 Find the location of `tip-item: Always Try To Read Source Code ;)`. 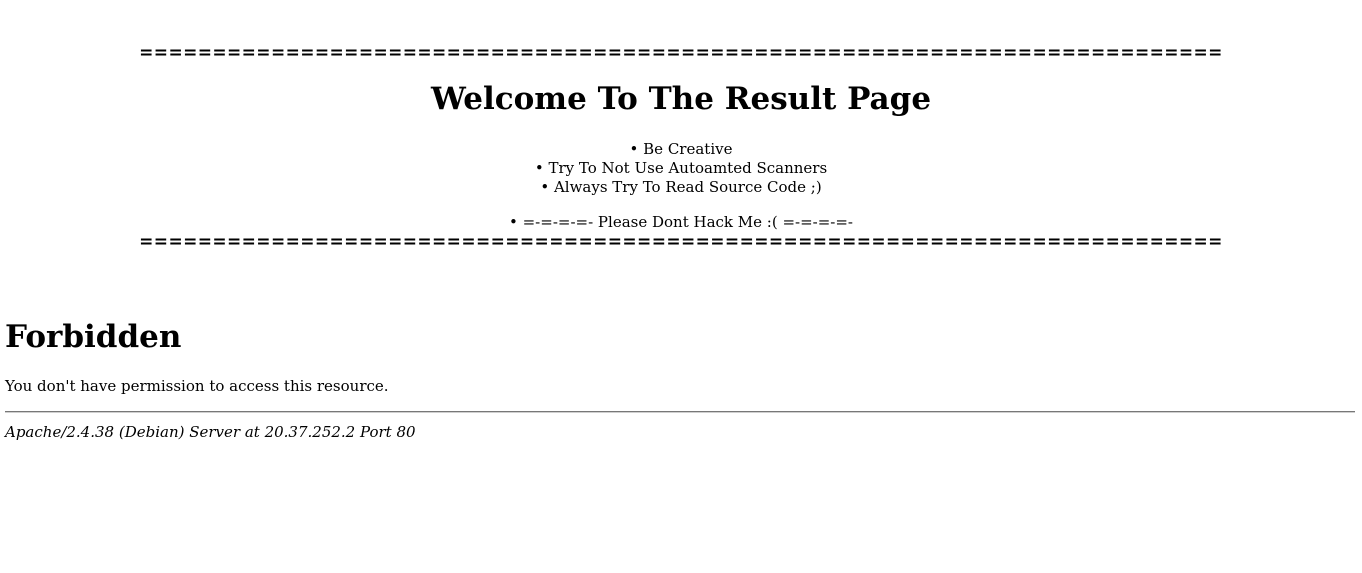

tip-item: Always Try To Read Source Code ;) is located at coordinates (681, 187).